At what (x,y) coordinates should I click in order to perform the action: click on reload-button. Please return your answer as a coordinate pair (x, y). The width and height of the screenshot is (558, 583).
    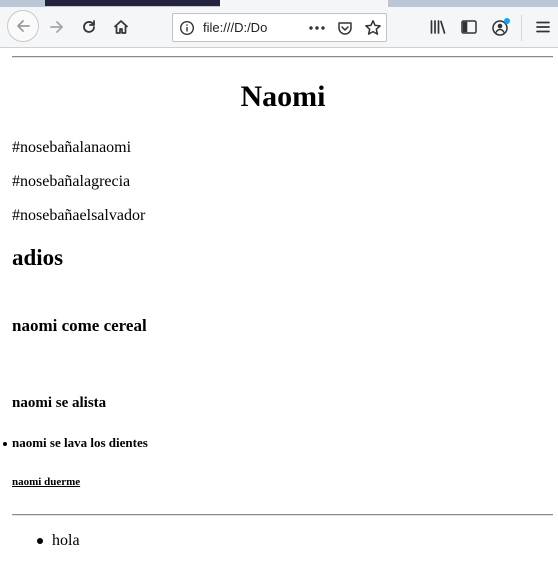
    Looking at the image, I should click on (89, 27).